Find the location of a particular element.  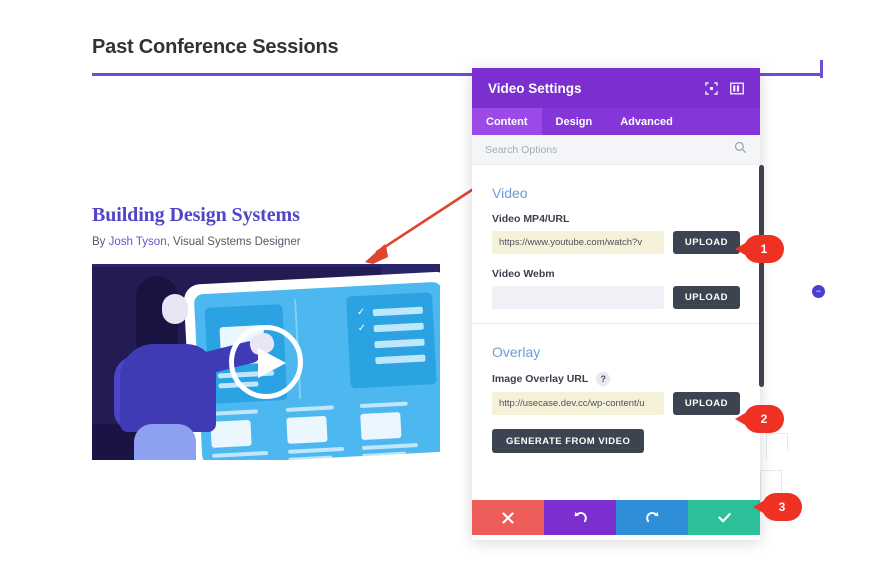

modal-header: Video Settings is located at coordinates (616, 88).